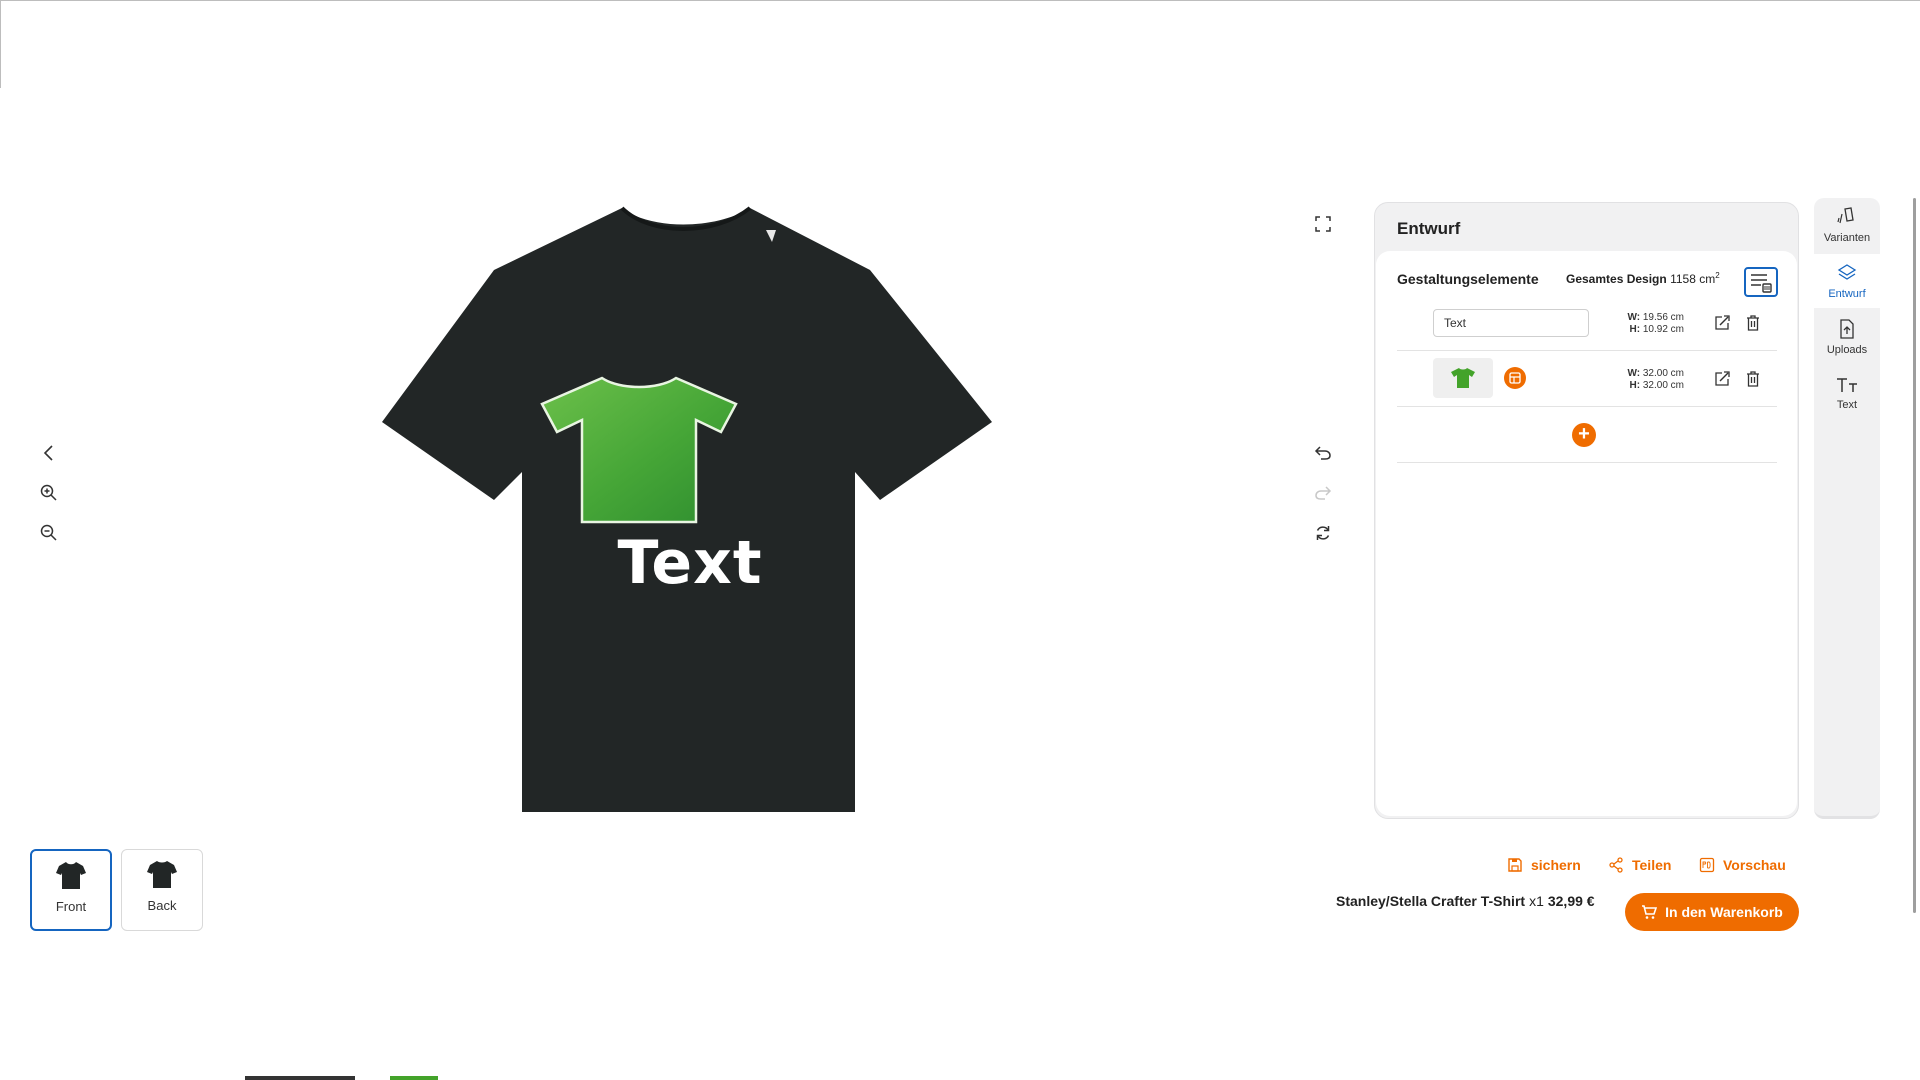 The width and height of the screenshot is (1920, 1080). I want to click on height-value: 10.92 cm, so click(1663, 329).